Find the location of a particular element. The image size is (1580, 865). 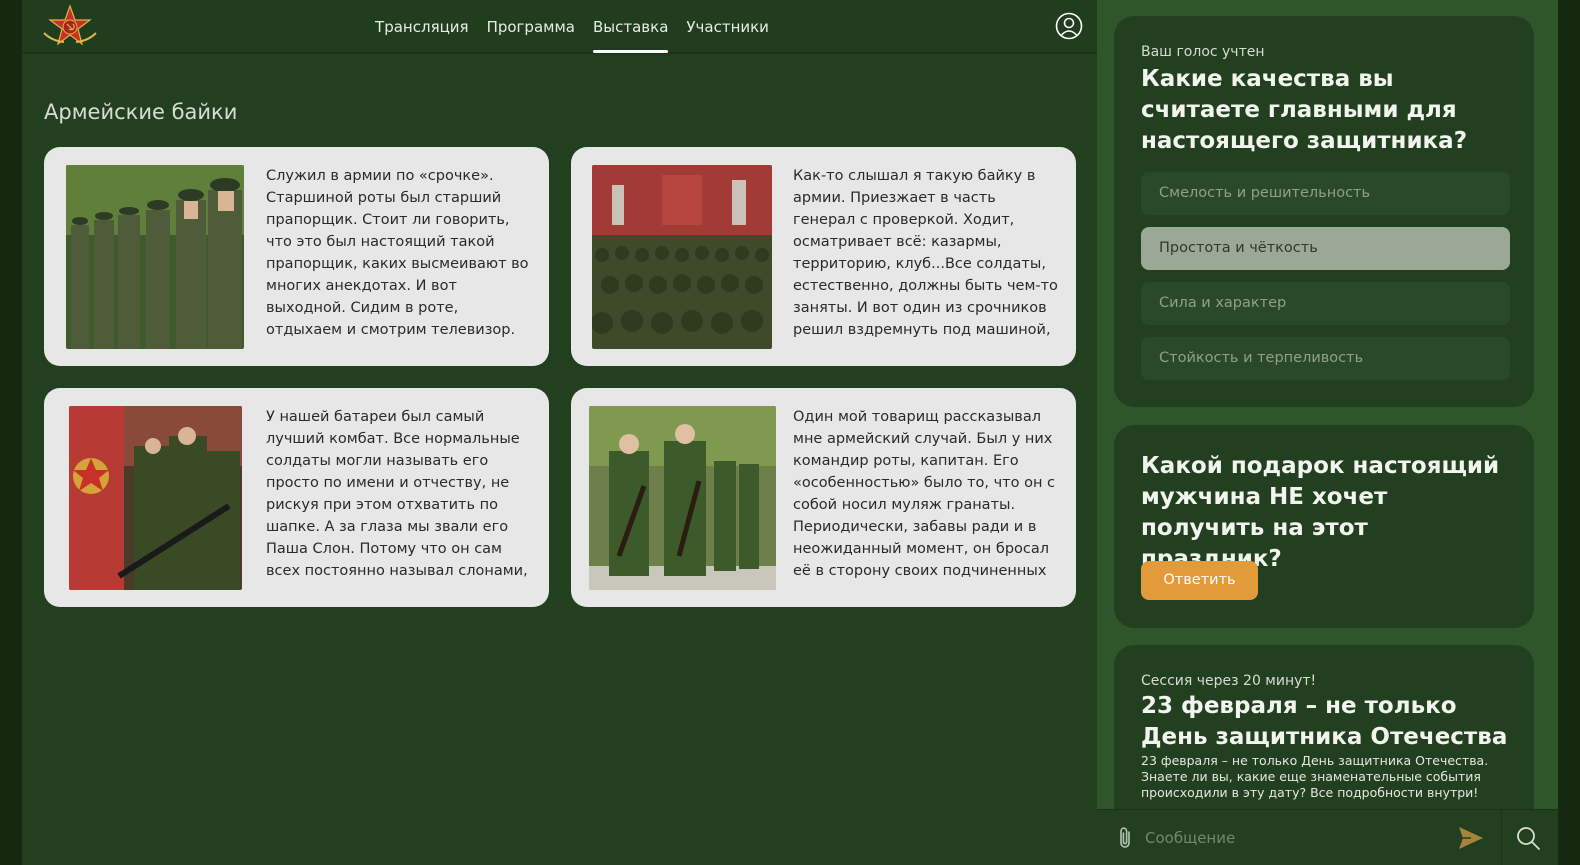

poll-option-selected: Простота и чёткость is located at coordinates (1325, 248).